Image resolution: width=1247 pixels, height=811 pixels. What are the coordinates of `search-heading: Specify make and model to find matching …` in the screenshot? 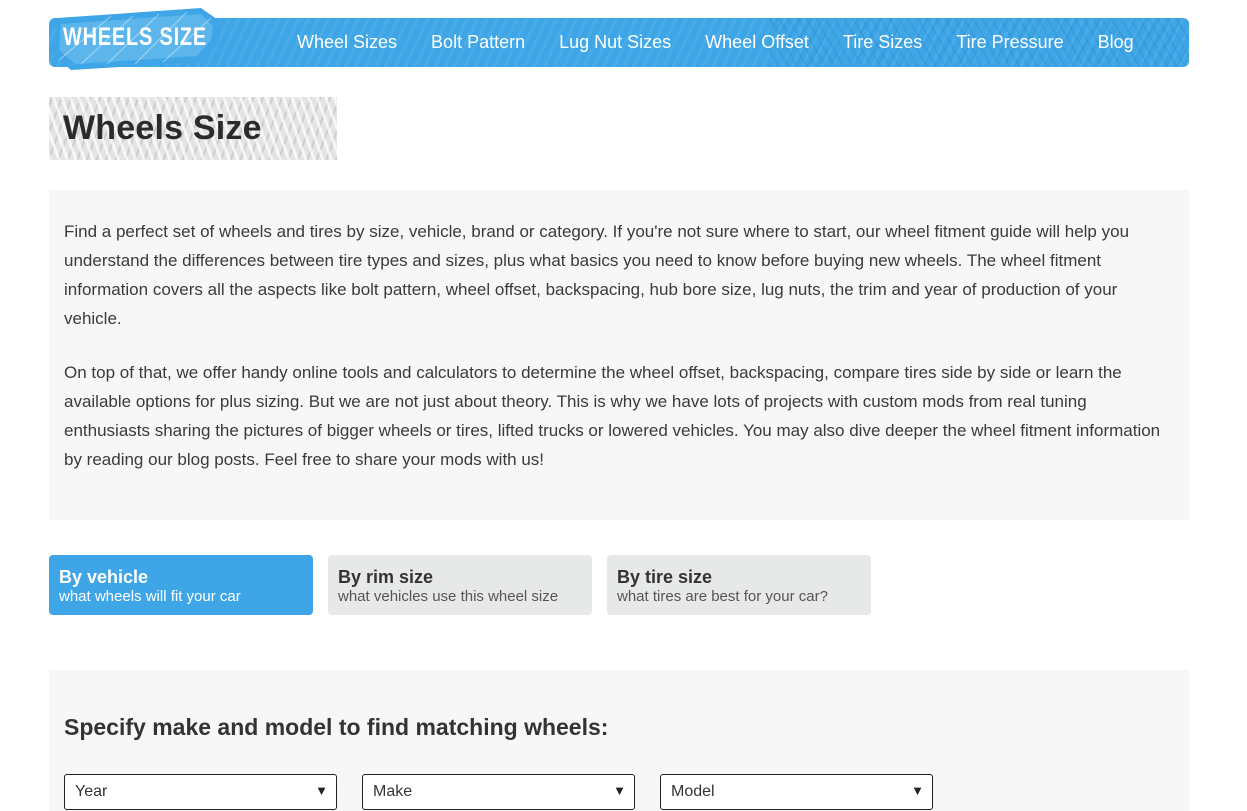 It's located at (336, 727).